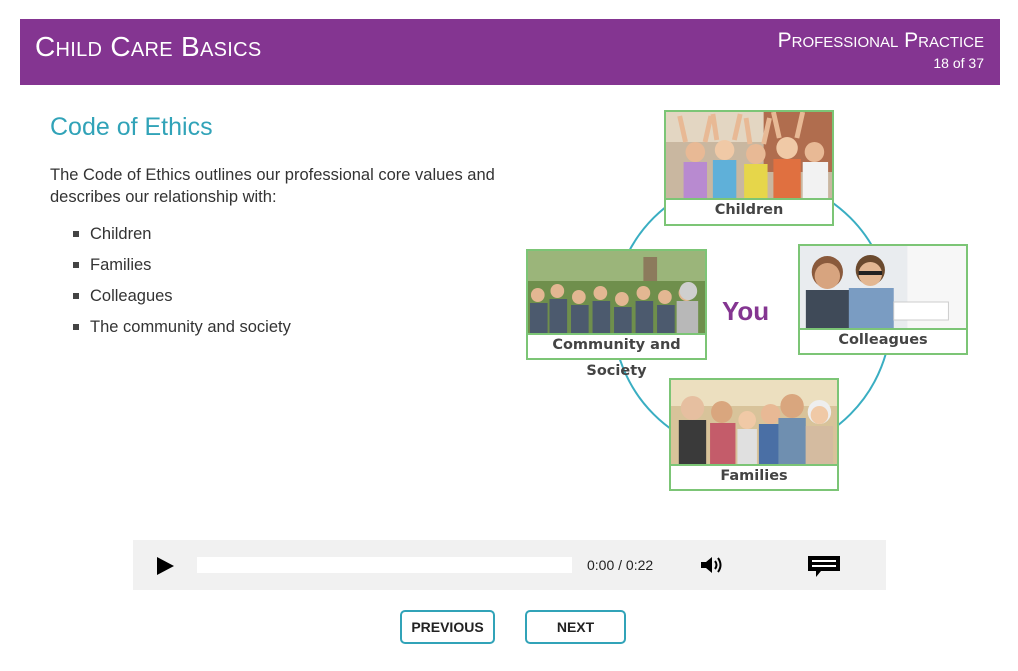 The width and height of the screenshot is (1018, 671). I want to click on colleagues-photo, so click(883, 288).